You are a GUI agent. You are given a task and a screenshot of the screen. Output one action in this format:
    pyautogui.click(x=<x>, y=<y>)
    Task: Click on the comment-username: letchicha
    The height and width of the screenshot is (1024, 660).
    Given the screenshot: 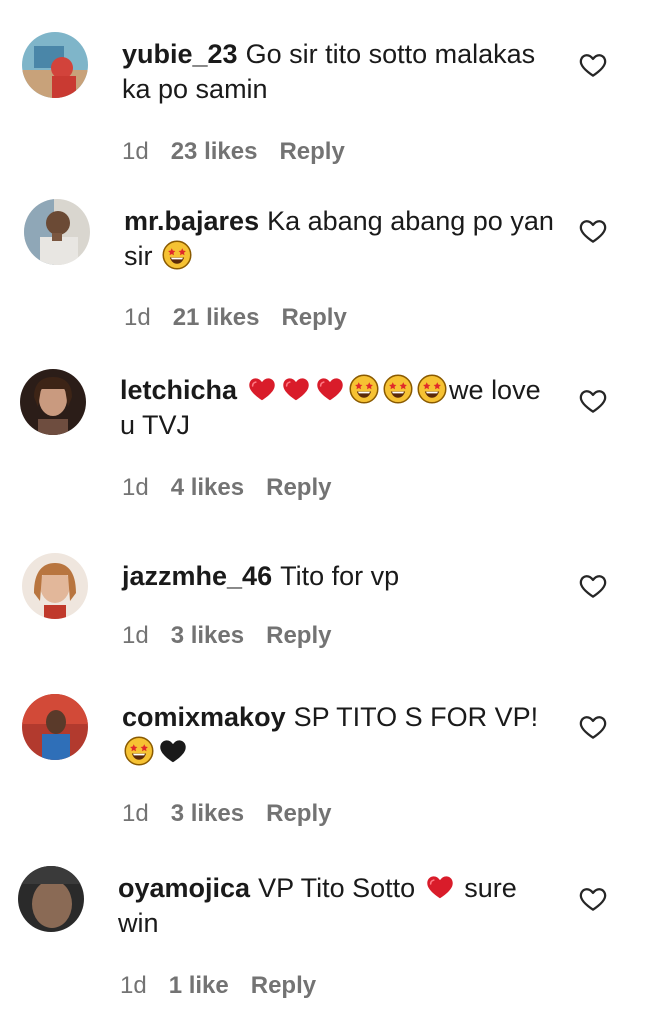 What is the action you would take?
    pyautogui.click(x=178, y=390)
    